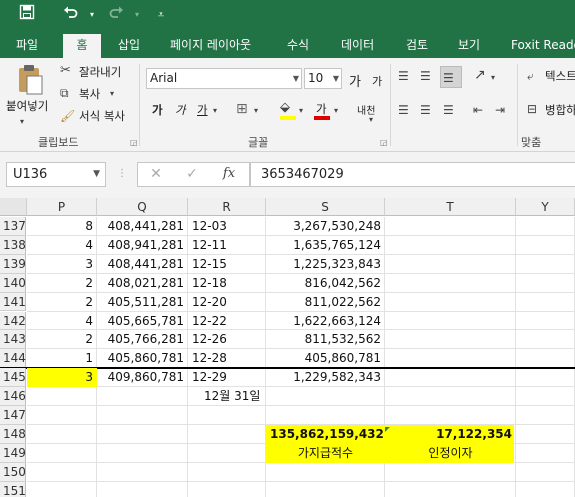  Describe the element at coordinates (325, 339) in the screenshot. I see `cell-s: 811,532,562` at that location.